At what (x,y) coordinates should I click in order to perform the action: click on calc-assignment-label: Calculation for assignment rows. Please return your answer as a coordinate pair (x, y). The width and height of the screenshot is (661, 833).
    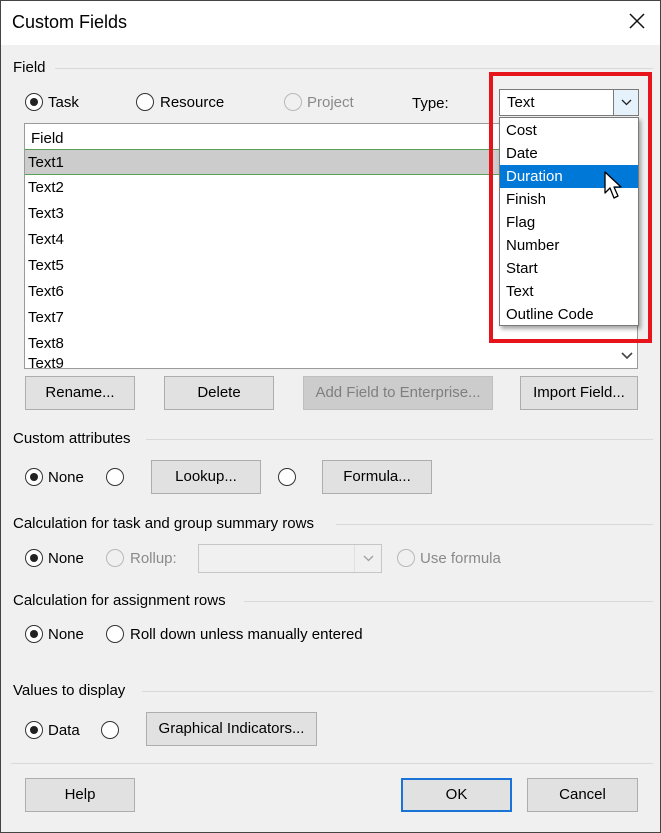
    Looking at the image, I should click on (119, 600).